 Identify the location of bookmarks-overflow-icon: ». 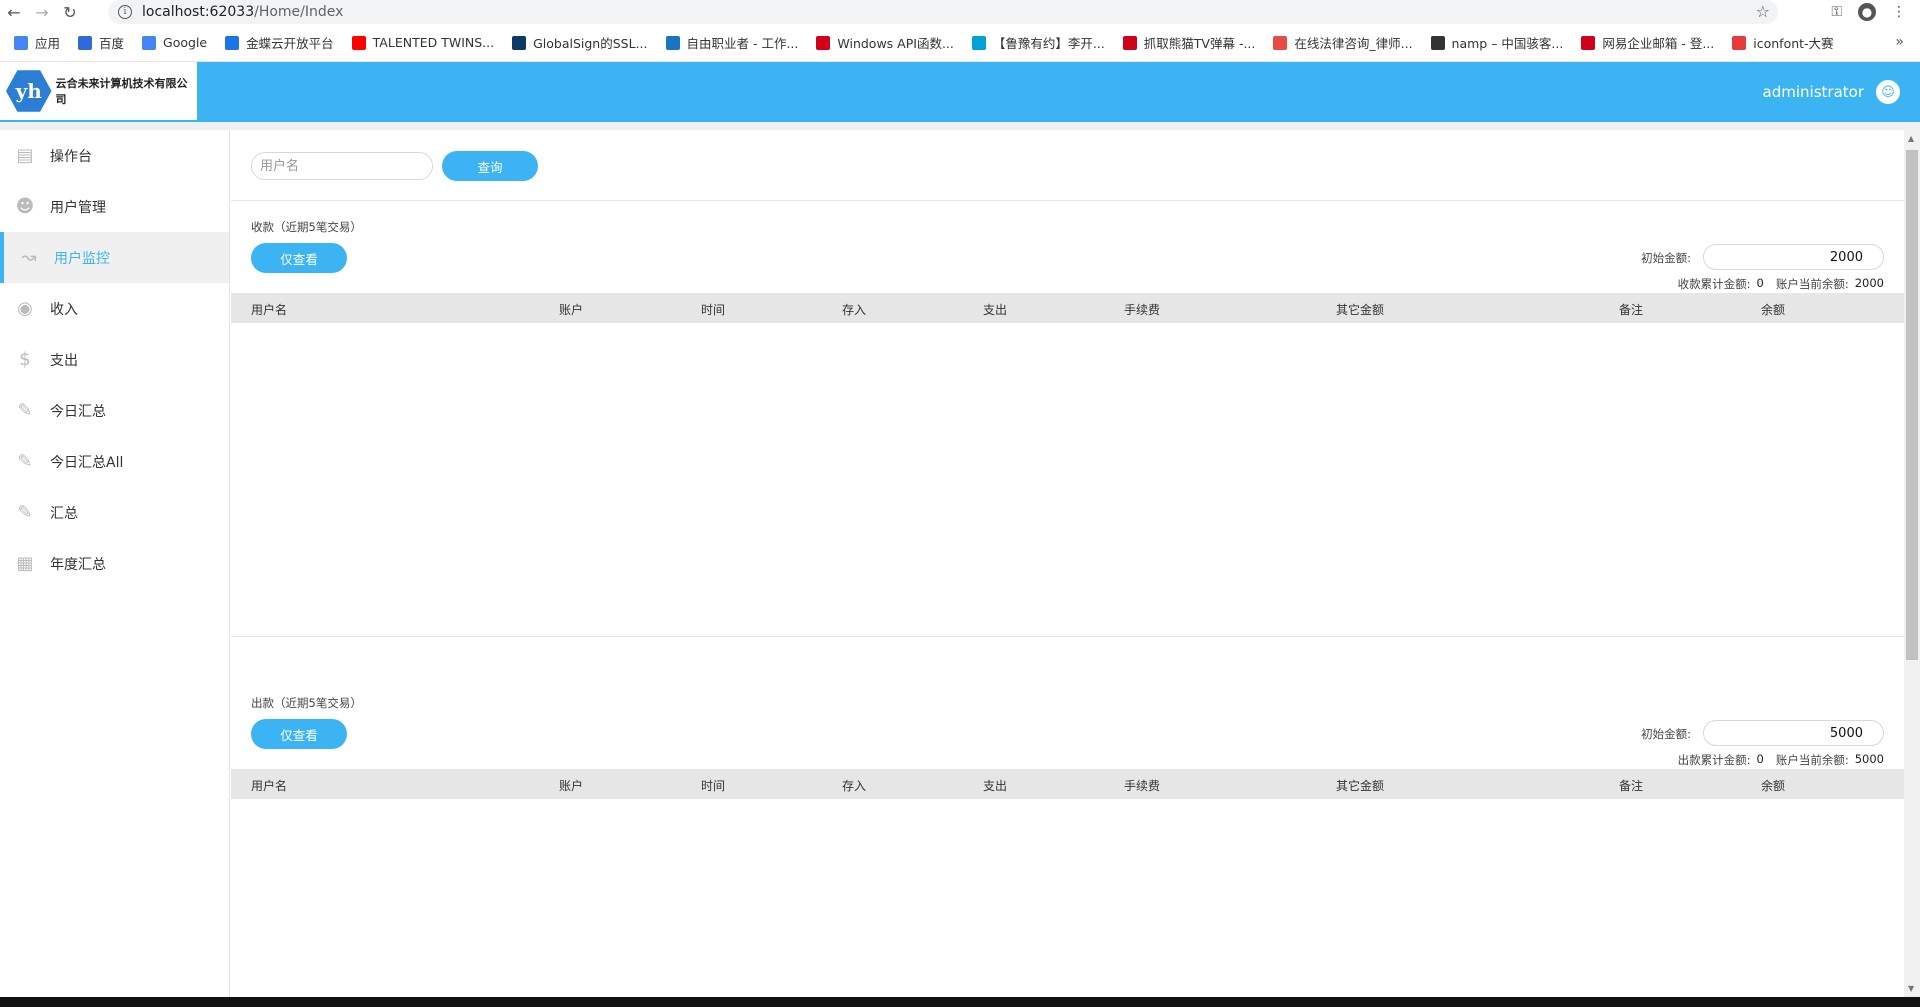
(1899, 42).